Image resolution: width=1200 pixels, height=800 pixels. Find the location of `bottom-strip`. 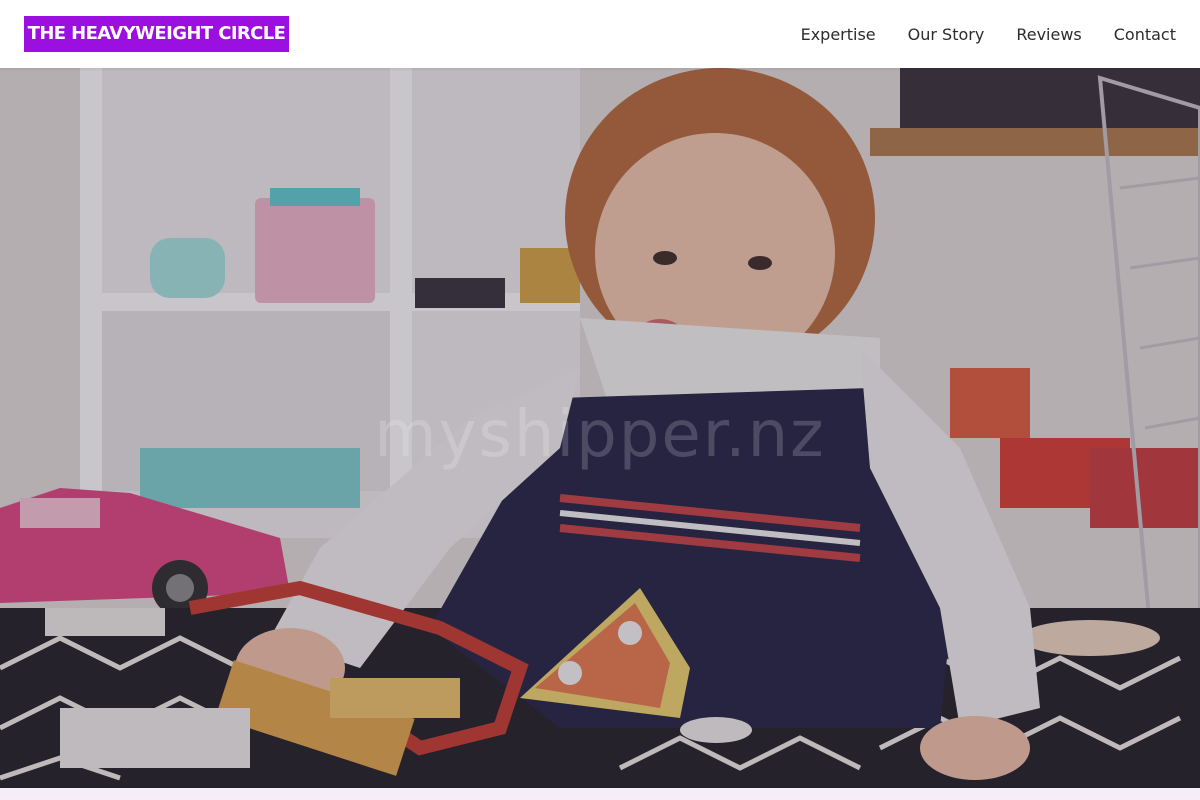

bottom-strip is located at coordinates (600, 794).